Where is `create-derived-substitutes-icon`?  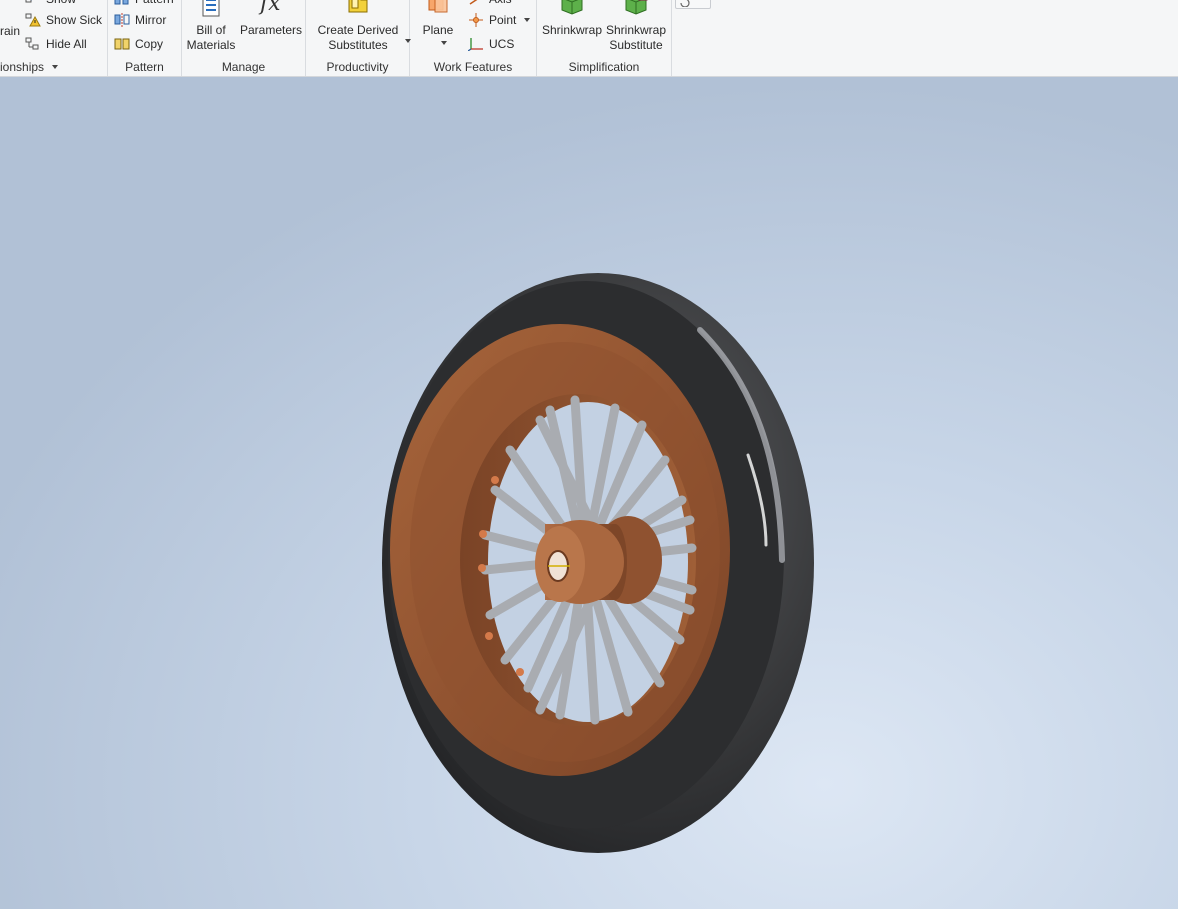
create-derived-substitutes-icon is located at coordinates (358, 6).